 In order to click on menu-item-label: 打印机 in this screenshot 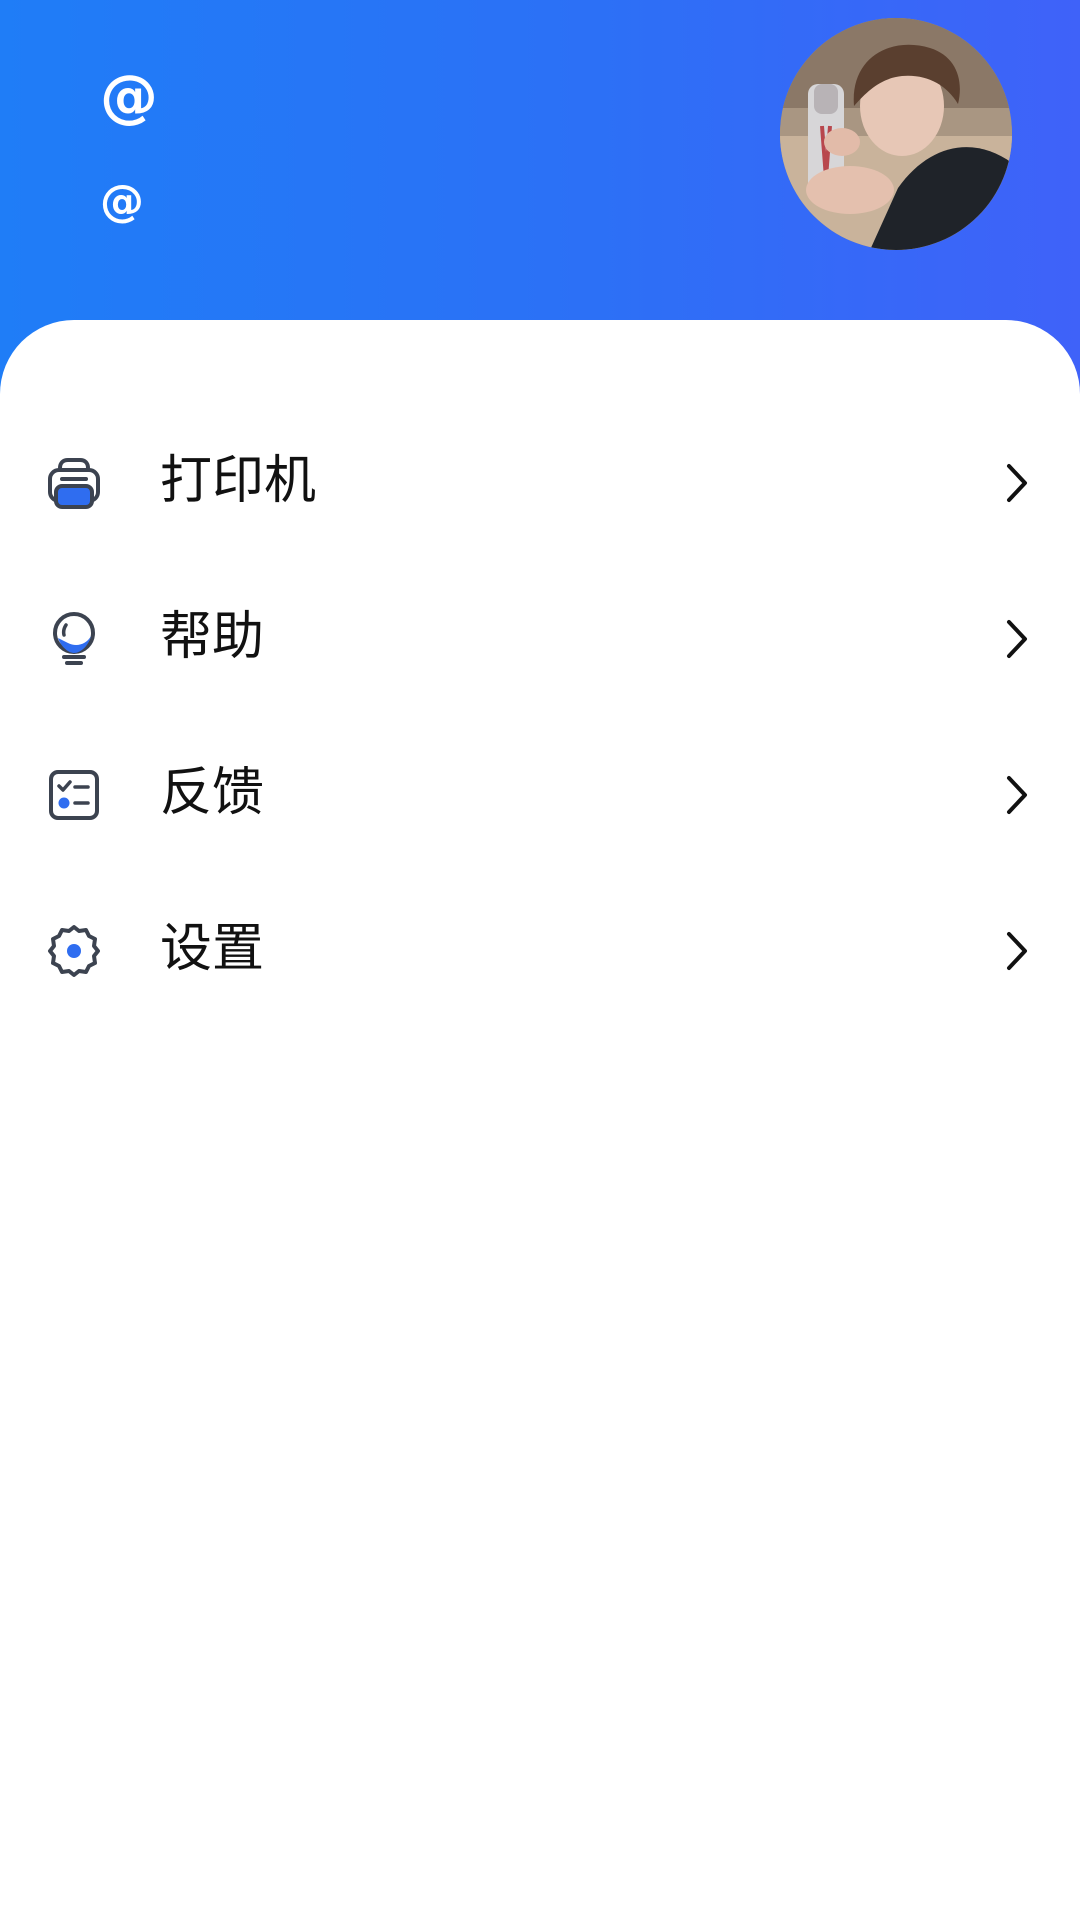, I will do `click(238, 481)`.